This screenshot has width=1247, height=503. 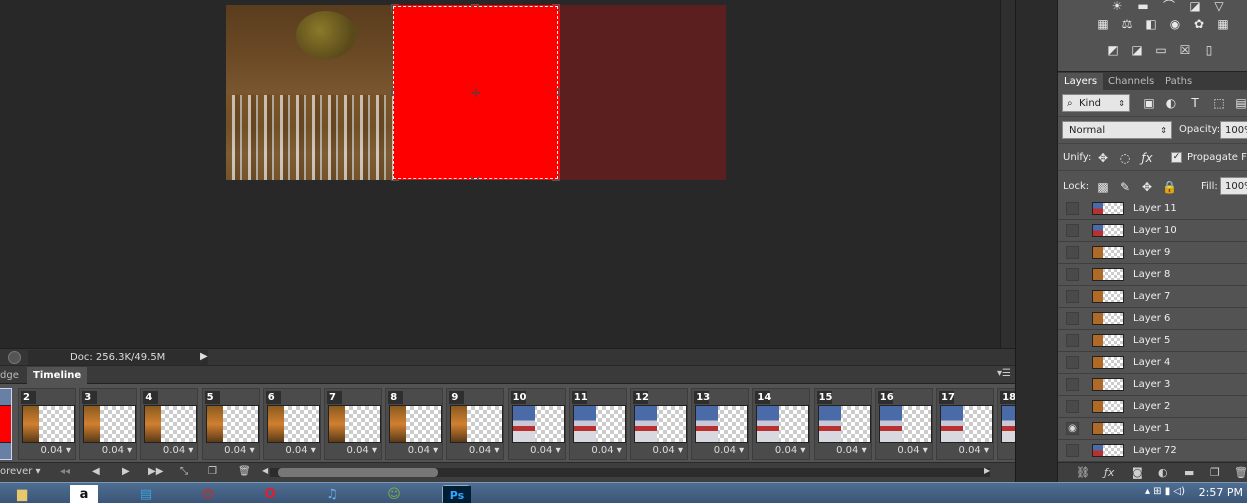 I want to click on new-group-icon: ▬, so click(x=1189, y=472).